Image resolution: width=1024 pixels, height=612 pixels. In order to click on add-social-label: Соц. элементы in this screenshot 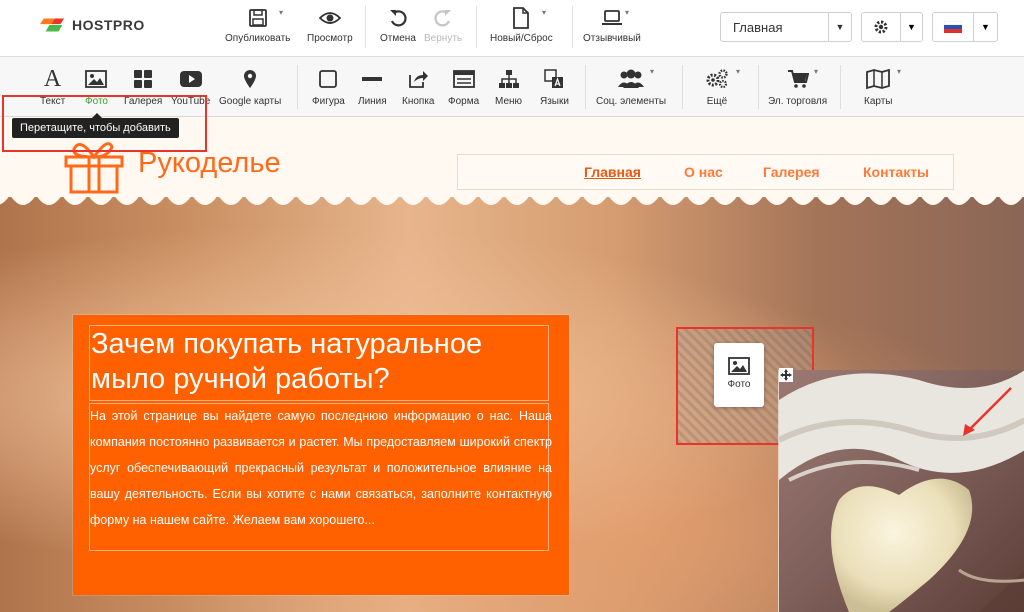, I will do `click(631, 101)`.